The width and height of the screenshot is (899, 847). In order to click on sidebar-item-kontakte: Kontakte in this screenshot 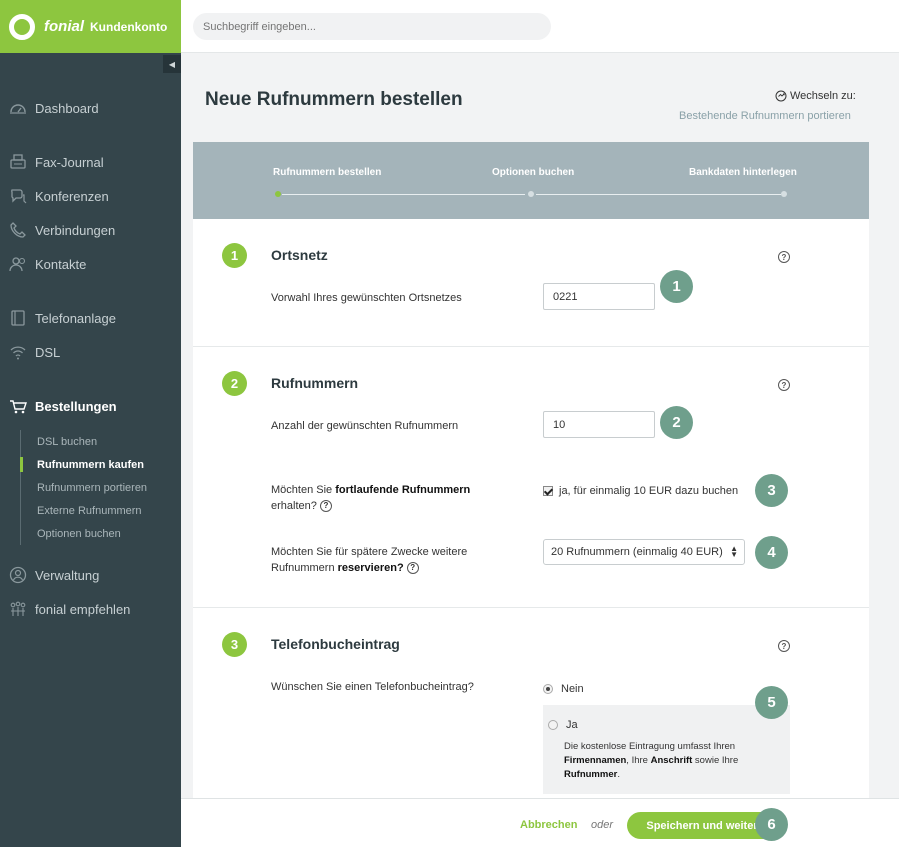, I will do `click(90, 264)`.